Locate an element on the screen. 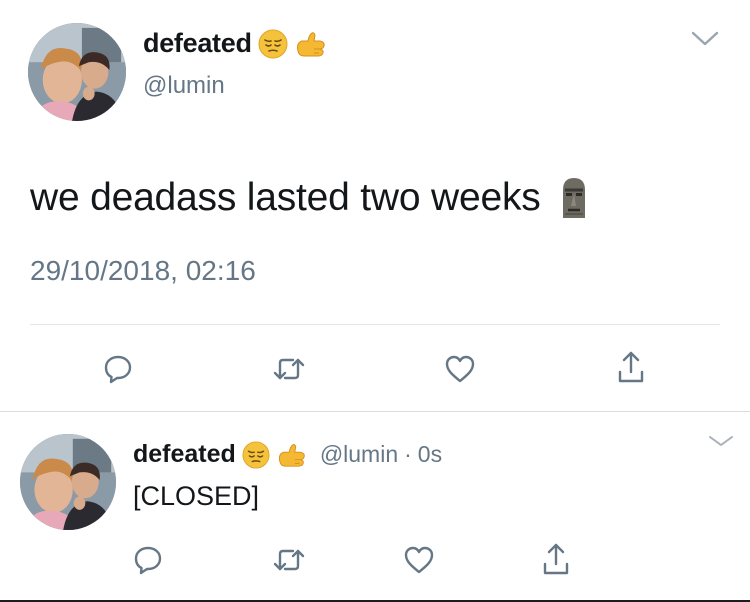 The height and width of the screenshot is (602, 750). tweet-text: we deadass lasted two weeks is located at coordinates (309, 198).